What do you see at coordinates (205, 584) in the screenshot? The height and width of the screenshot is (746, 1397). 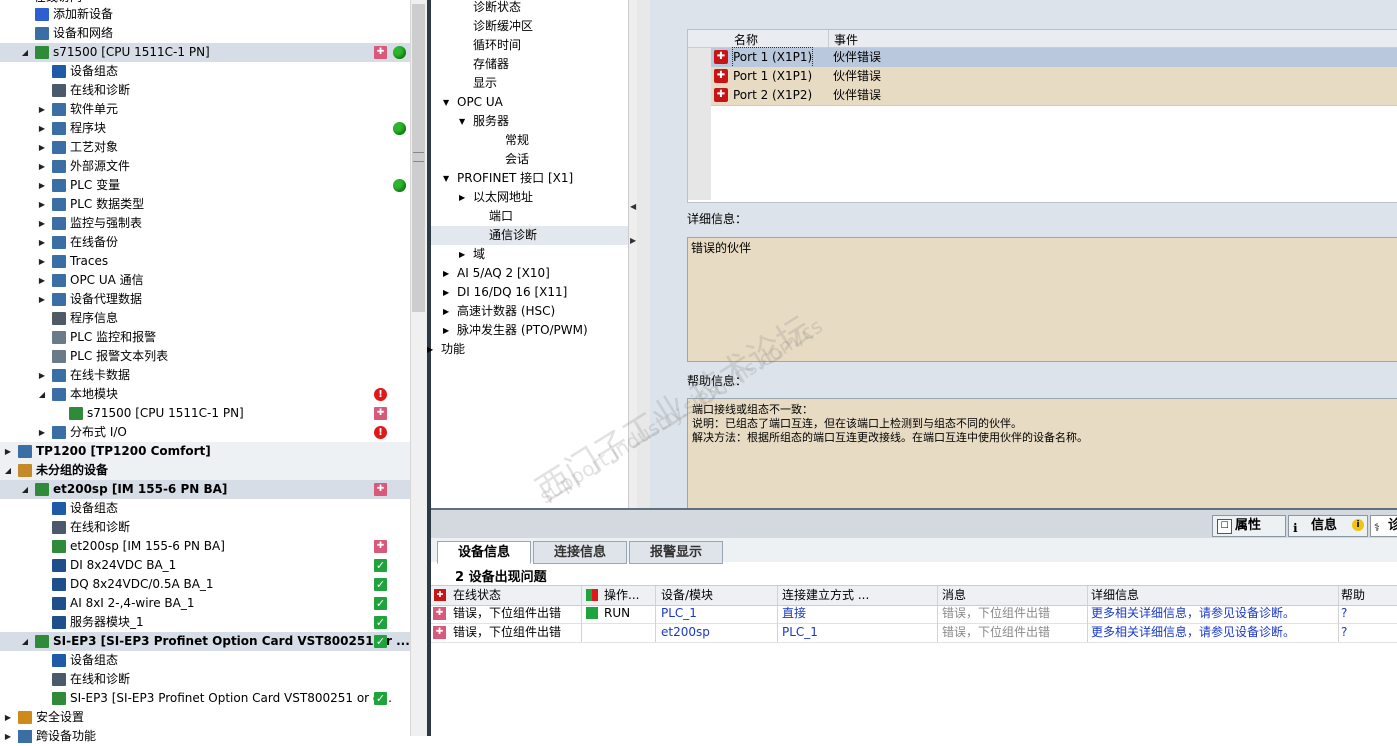 I see `tree-item: DQ 8x24VDC/0.5A BA_1 ✓` at bounding box center [205, 584].